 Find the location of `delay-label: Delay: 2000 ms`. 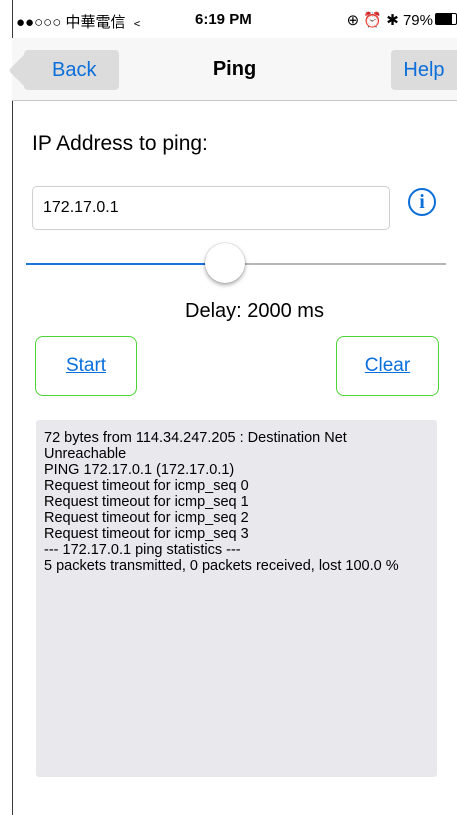

delay-label: Delay: 2000 ms is located at coordinates (254, 311).